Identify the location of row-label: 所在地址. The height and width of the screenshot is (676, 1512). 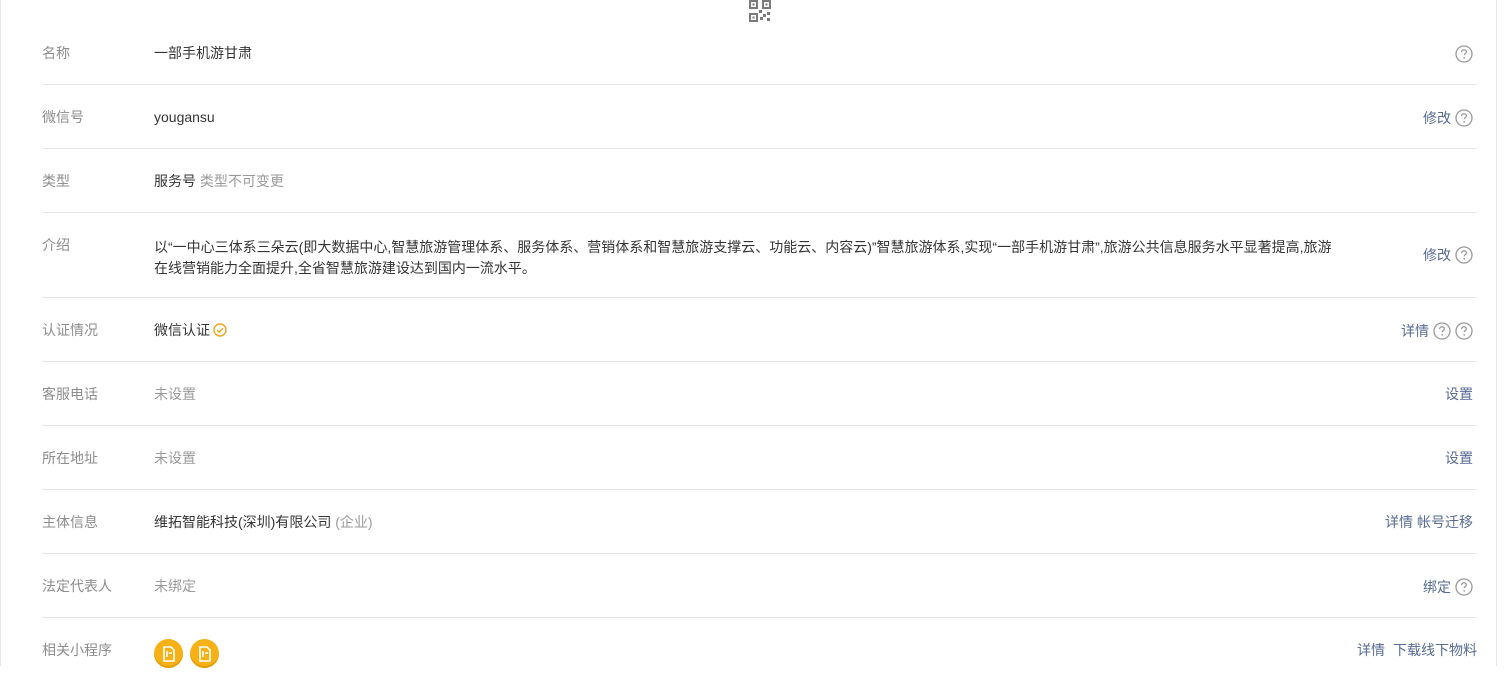
(70, 458).